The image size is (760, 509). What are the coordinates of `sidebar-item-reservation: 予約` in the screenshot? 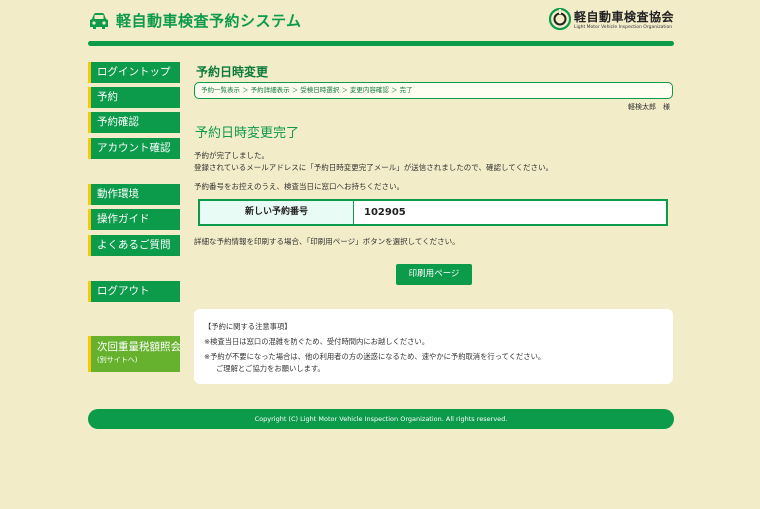 It's located at (134, 97).